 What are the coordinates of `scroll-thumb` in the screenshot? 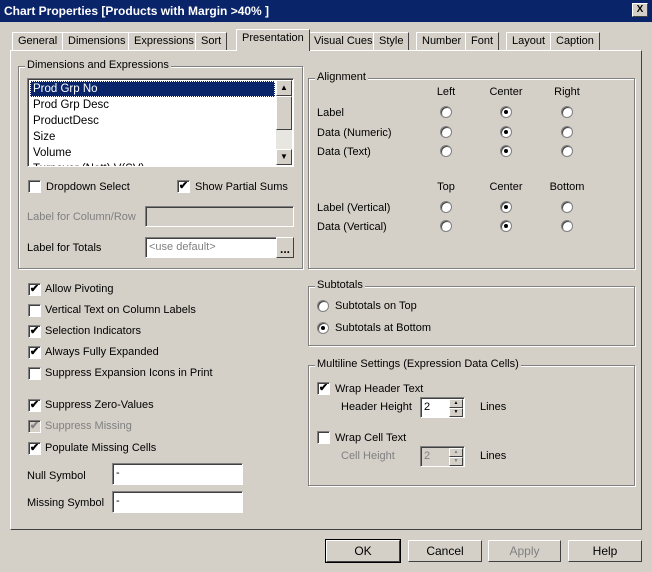 It's located at (284, 113).